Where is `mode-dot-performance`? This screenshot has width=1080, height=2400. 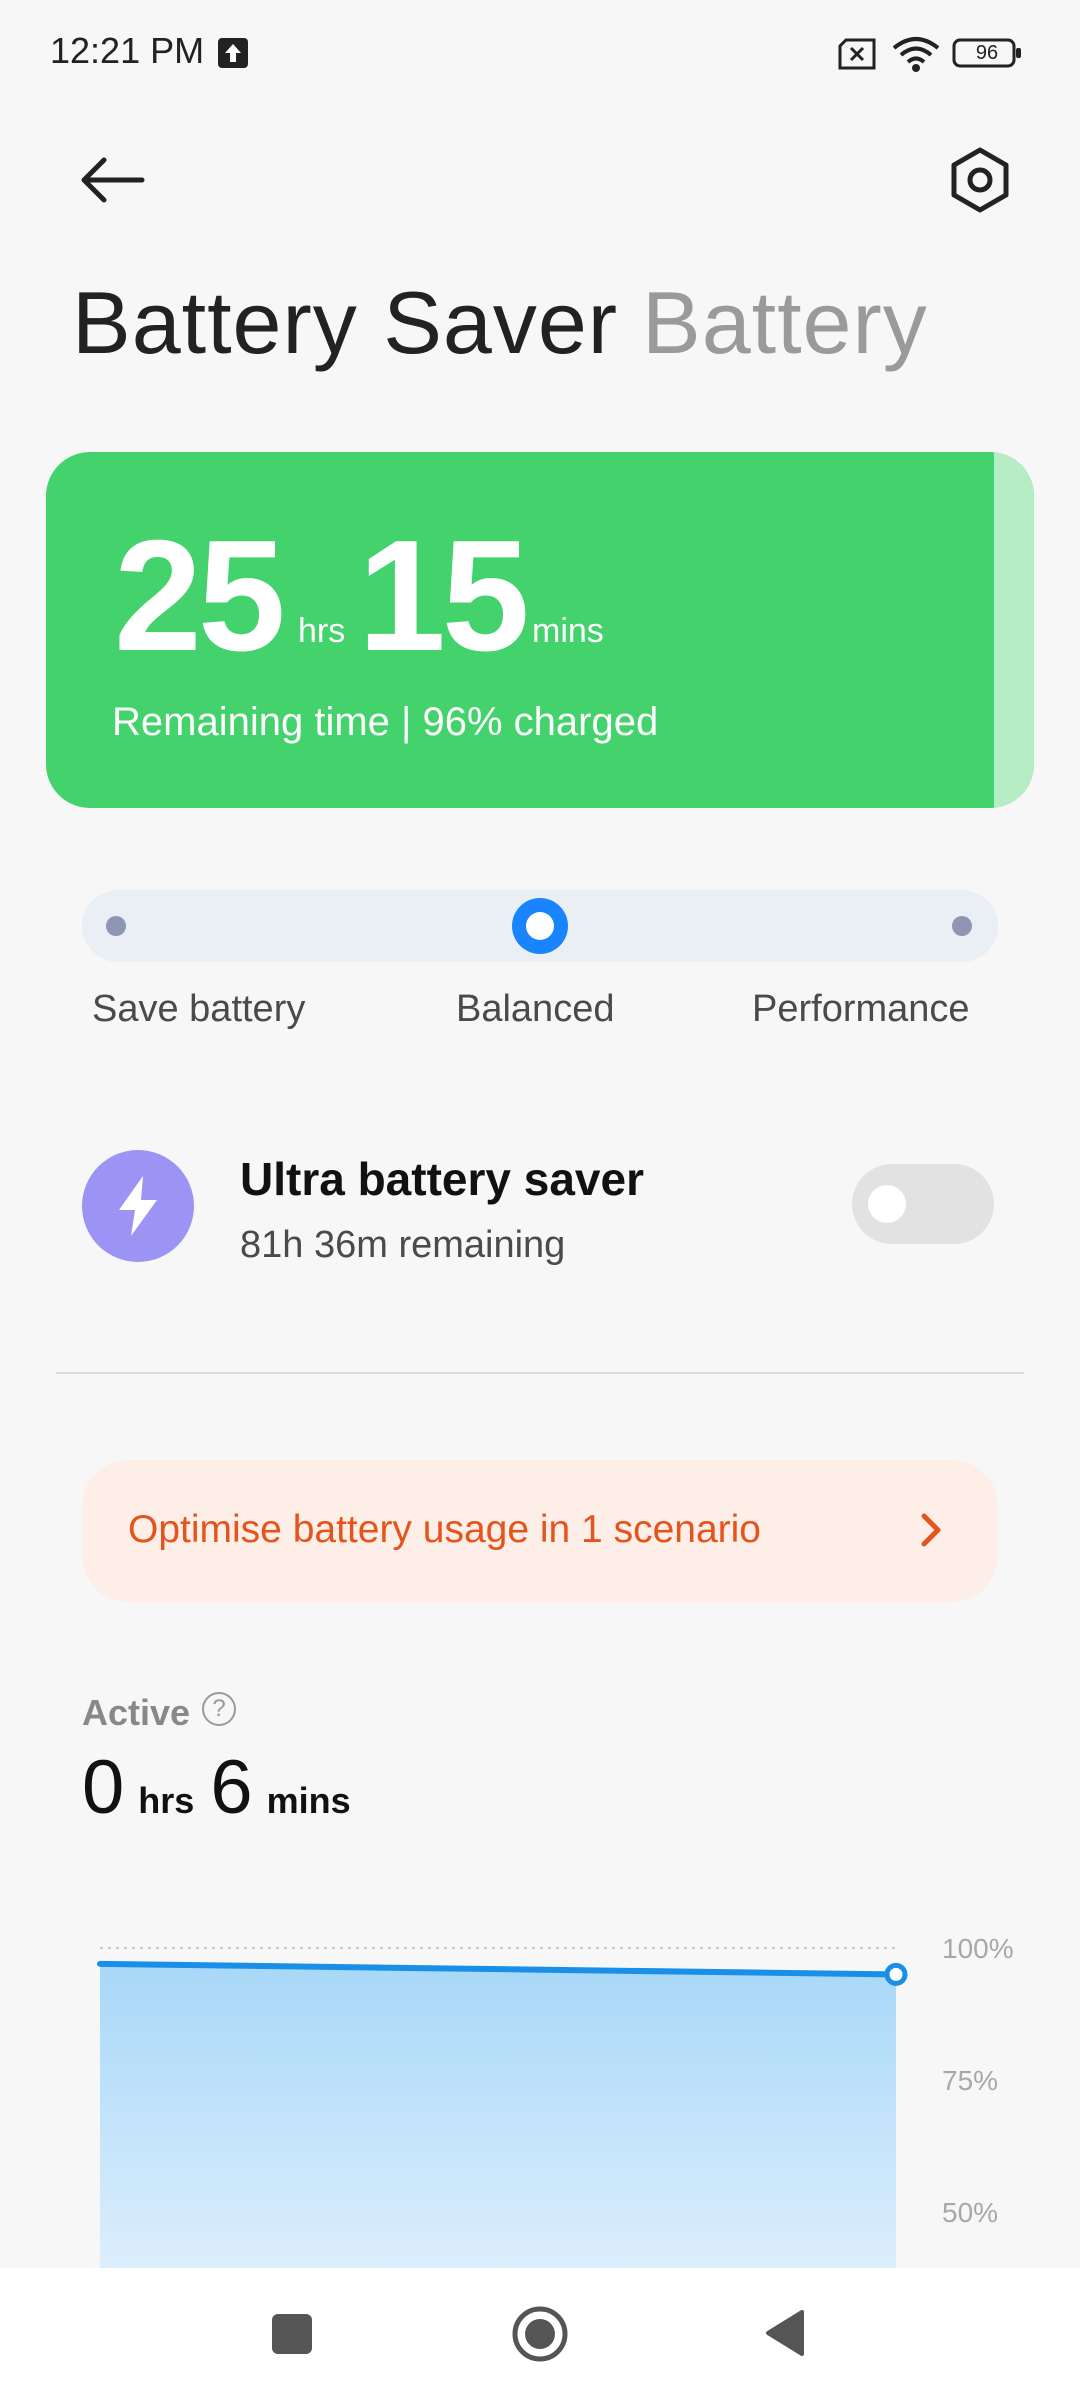 mode-dot-performance is located at coordinates (962, 926).